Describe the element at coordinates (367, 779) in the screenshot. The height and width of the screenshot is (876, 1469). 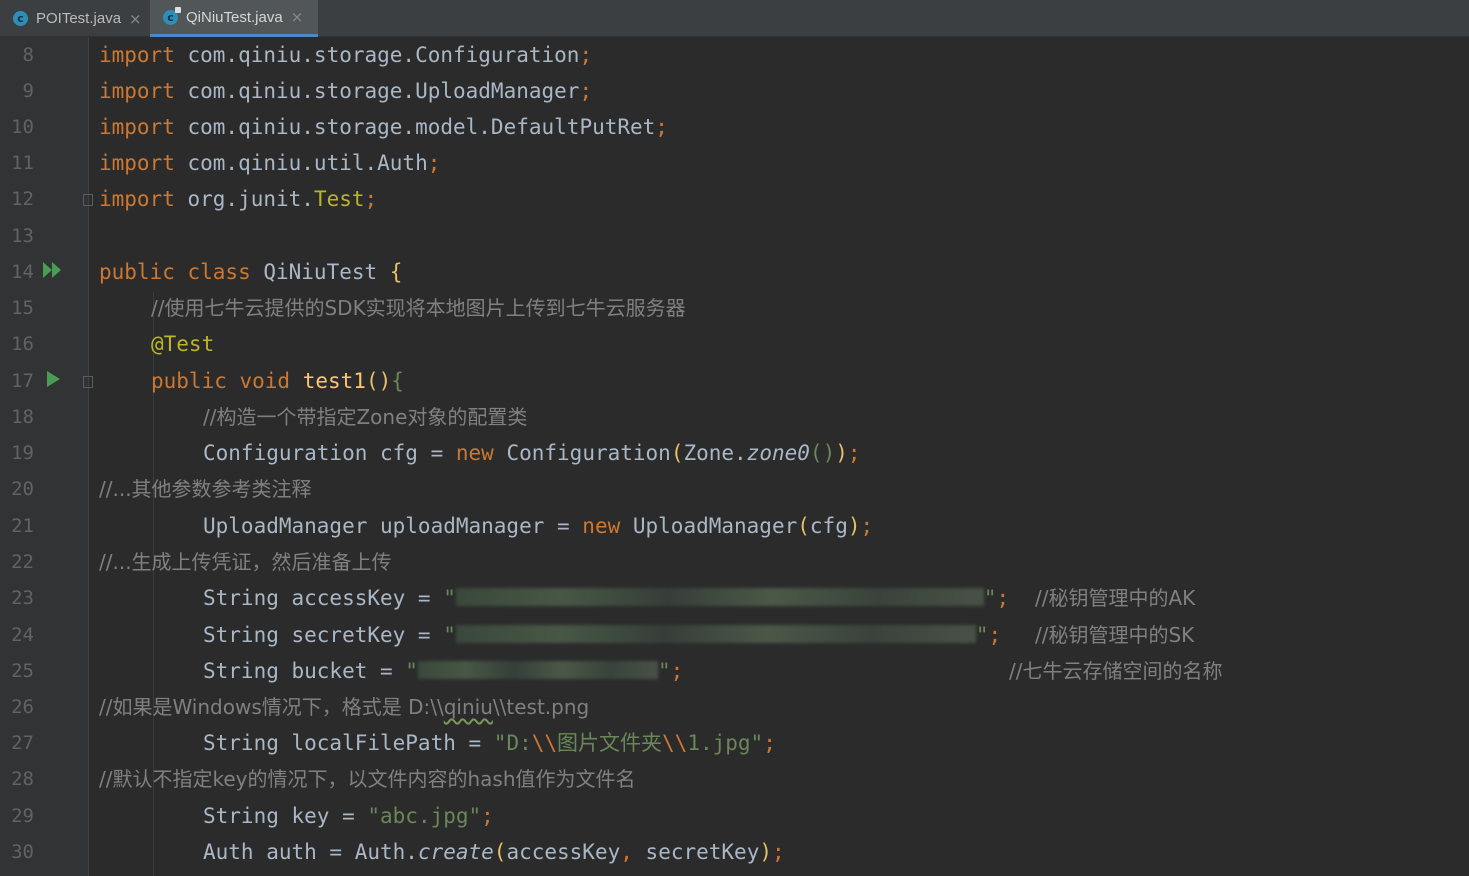
I see `comment-text: //默认不指定key的情况下，以文件内容的hash值作为文件名` at that location.